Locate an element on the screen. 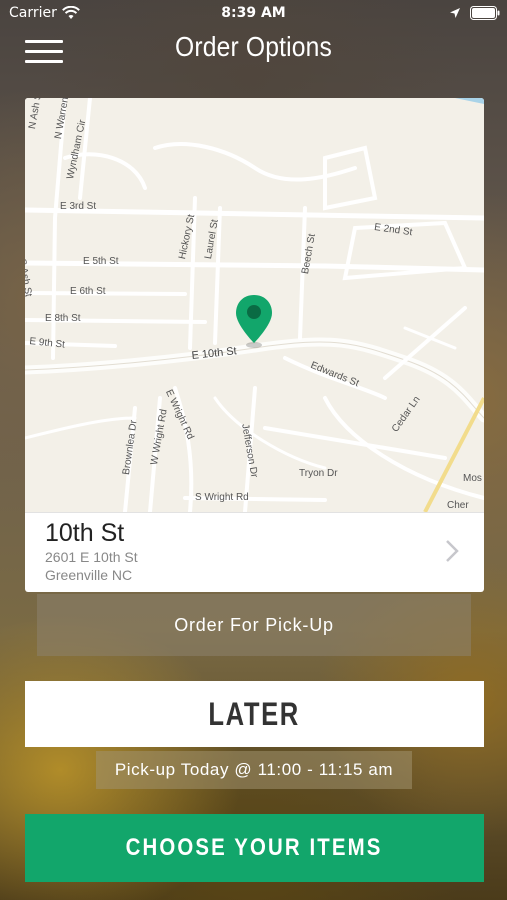 The height and width of the screenshot is (900, 507). location-address: 2601 E 10th St is located at coordinates (91, 557).